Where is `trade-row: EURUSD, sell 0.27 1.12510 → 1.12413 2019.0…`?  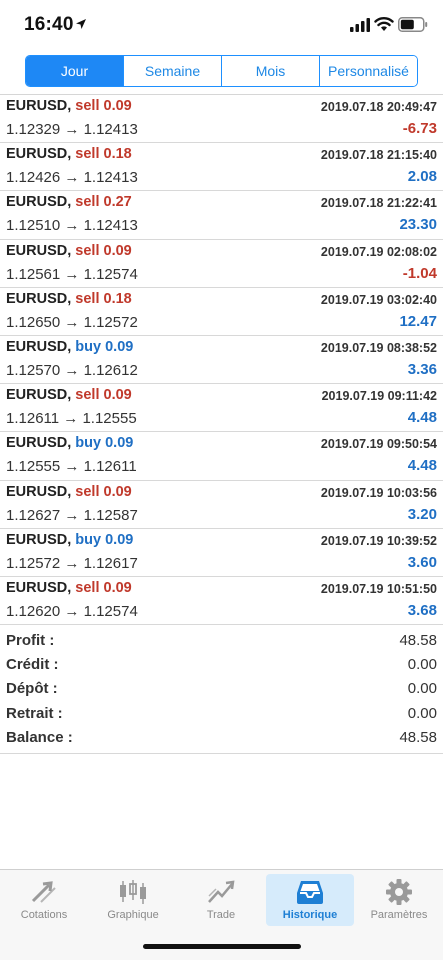
trade-row: EURUSD, sell 0.27 1.12510 → 1.12413 2019.0… is located at coordinates (221, 215).